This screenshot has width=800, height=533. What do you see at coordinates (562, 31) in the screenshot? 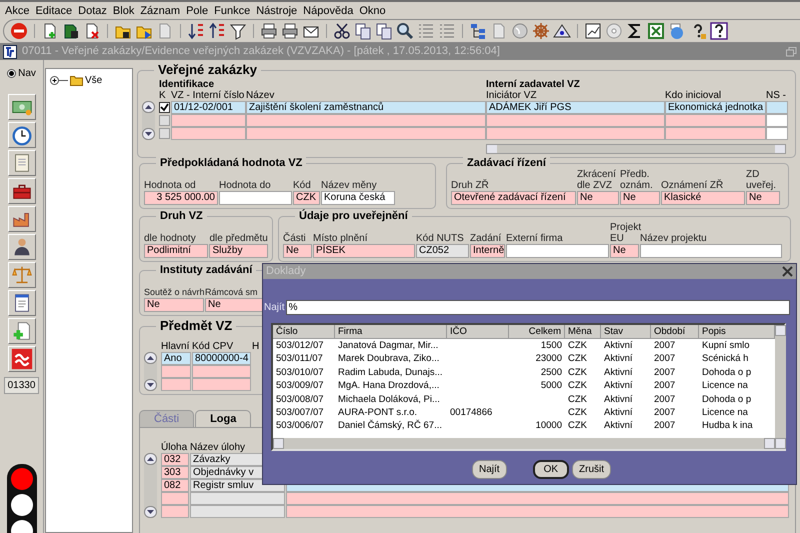
I see `triangle-icon` at bounding box center [562, 31].